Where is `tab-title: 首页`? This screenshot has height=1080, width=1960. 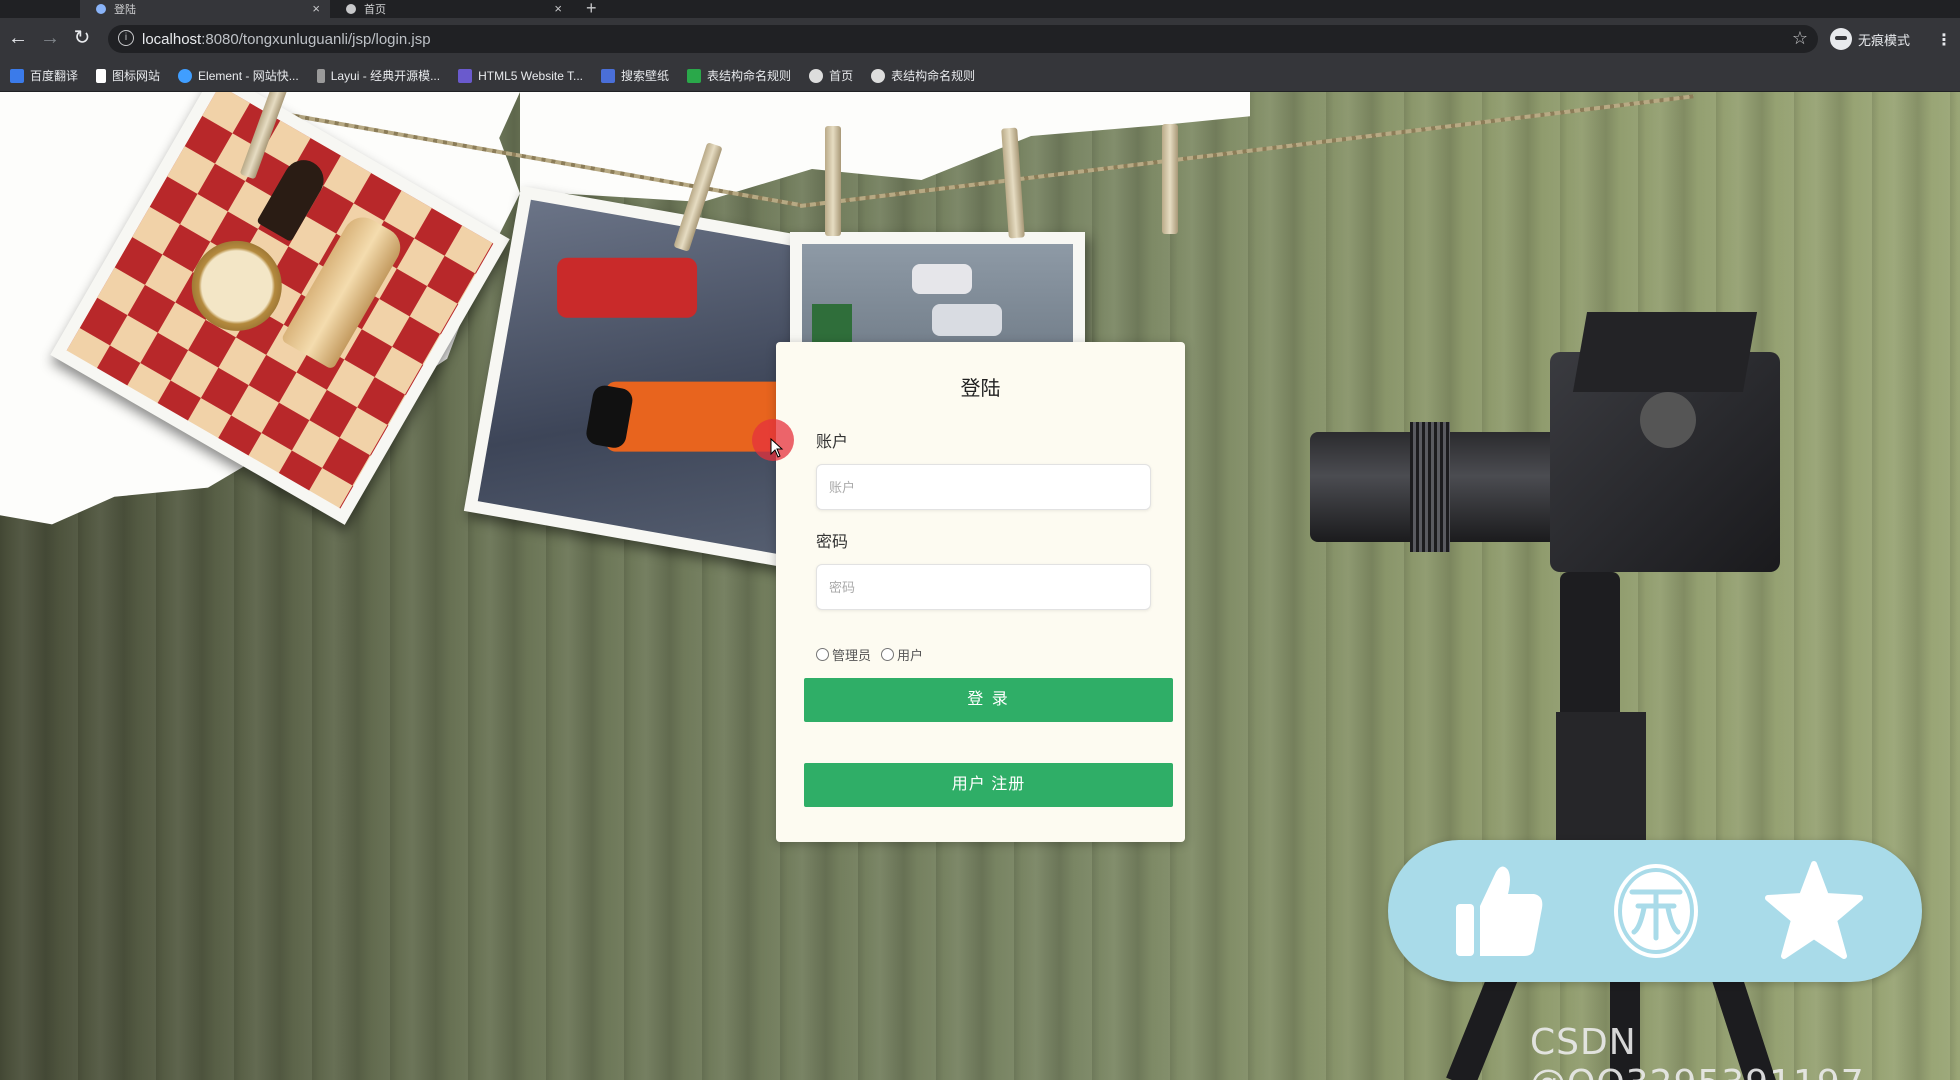 tab-title: 首页 is located at coordinates (375, 10).